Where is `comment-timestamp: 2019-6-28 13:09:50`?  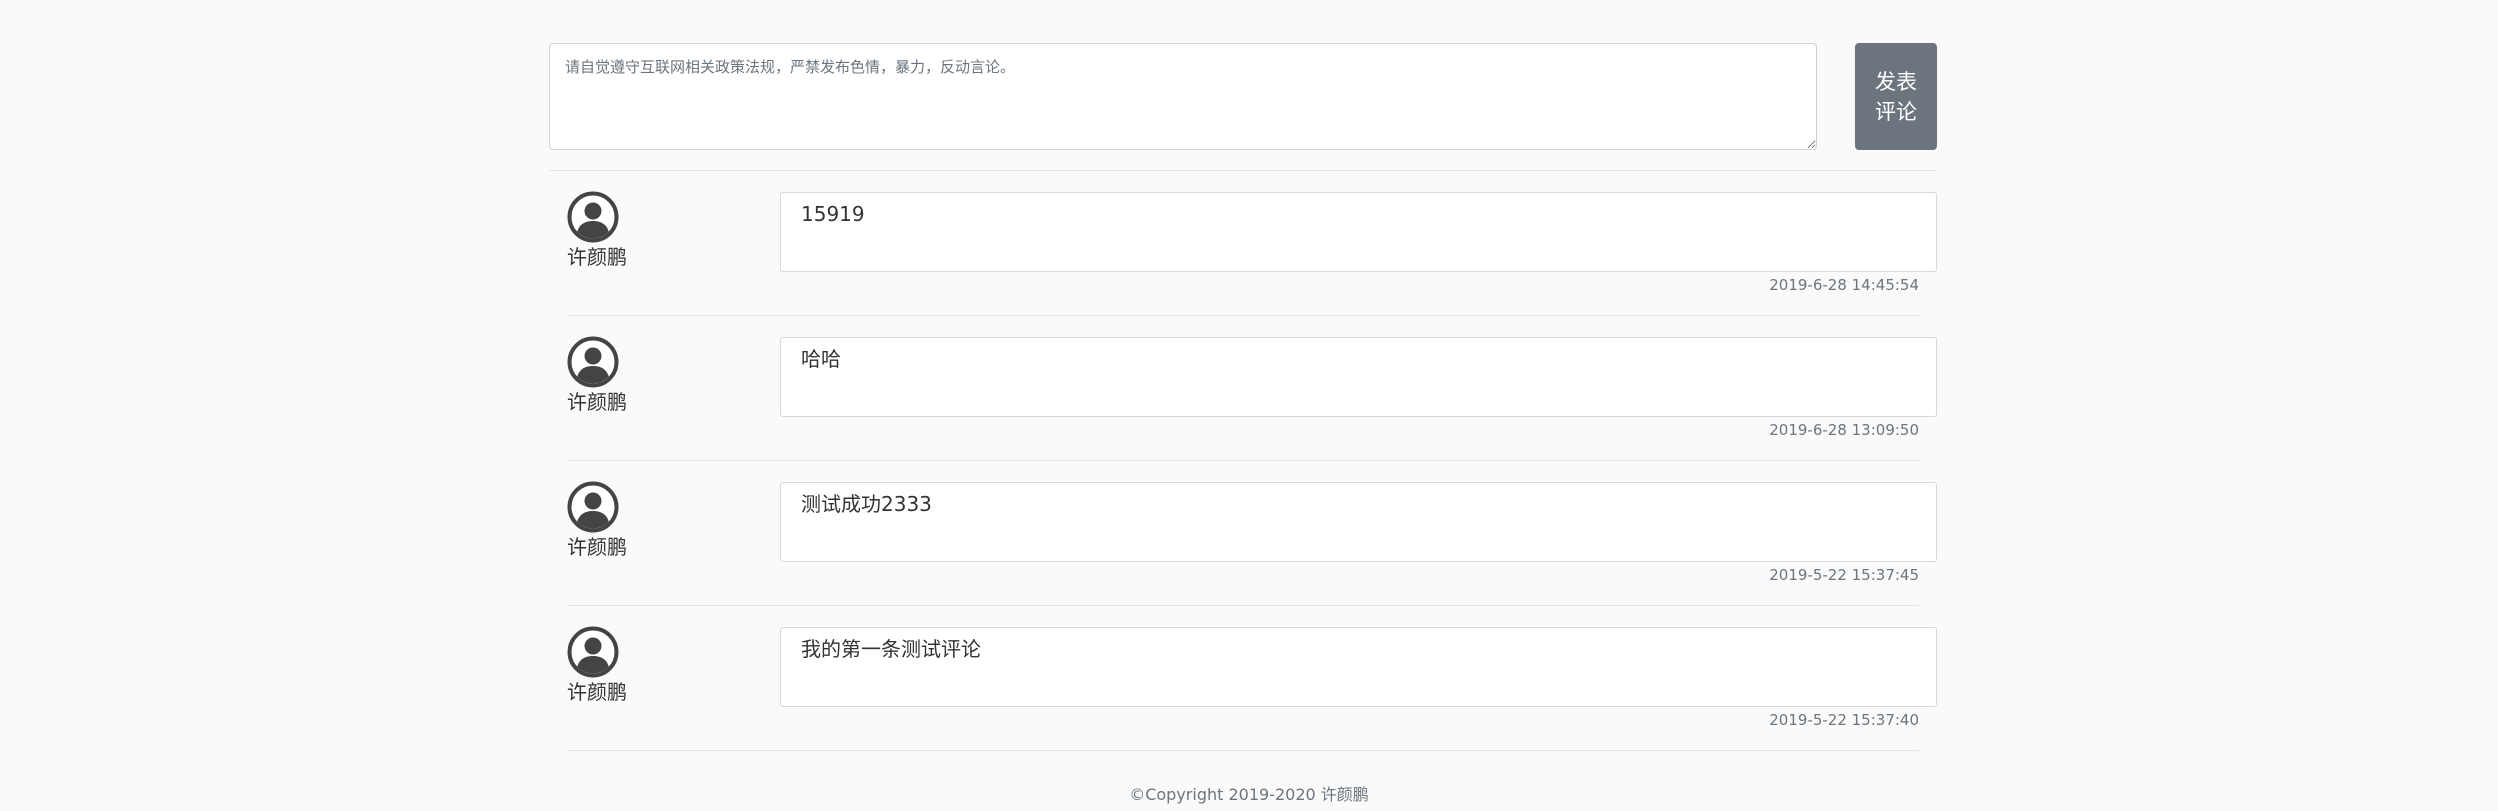 comment-timestamp: 2019-6-28 13:09:50 is located at coordinates (1844, 430).